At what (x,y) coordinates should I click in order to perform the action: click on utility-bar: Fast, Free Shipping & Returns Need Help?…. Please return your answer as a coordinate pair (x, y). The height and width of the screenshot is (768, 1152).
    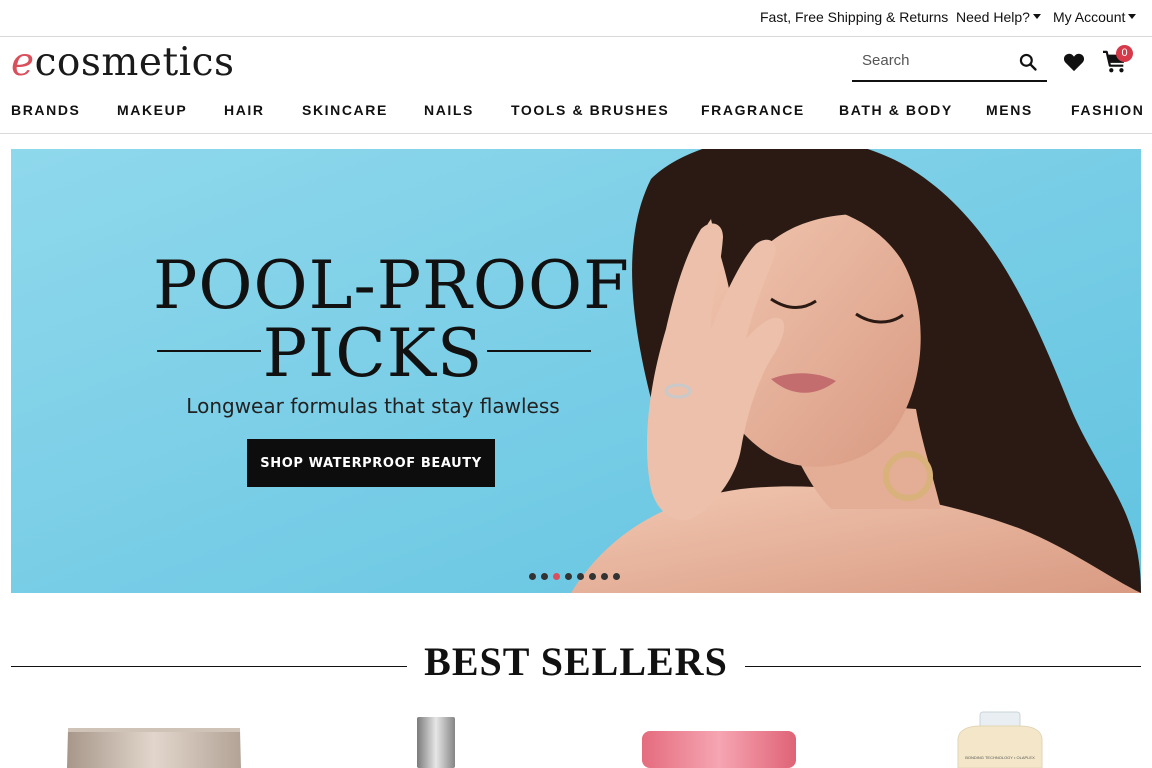
    Looking at the image, I should click on (576, 18).